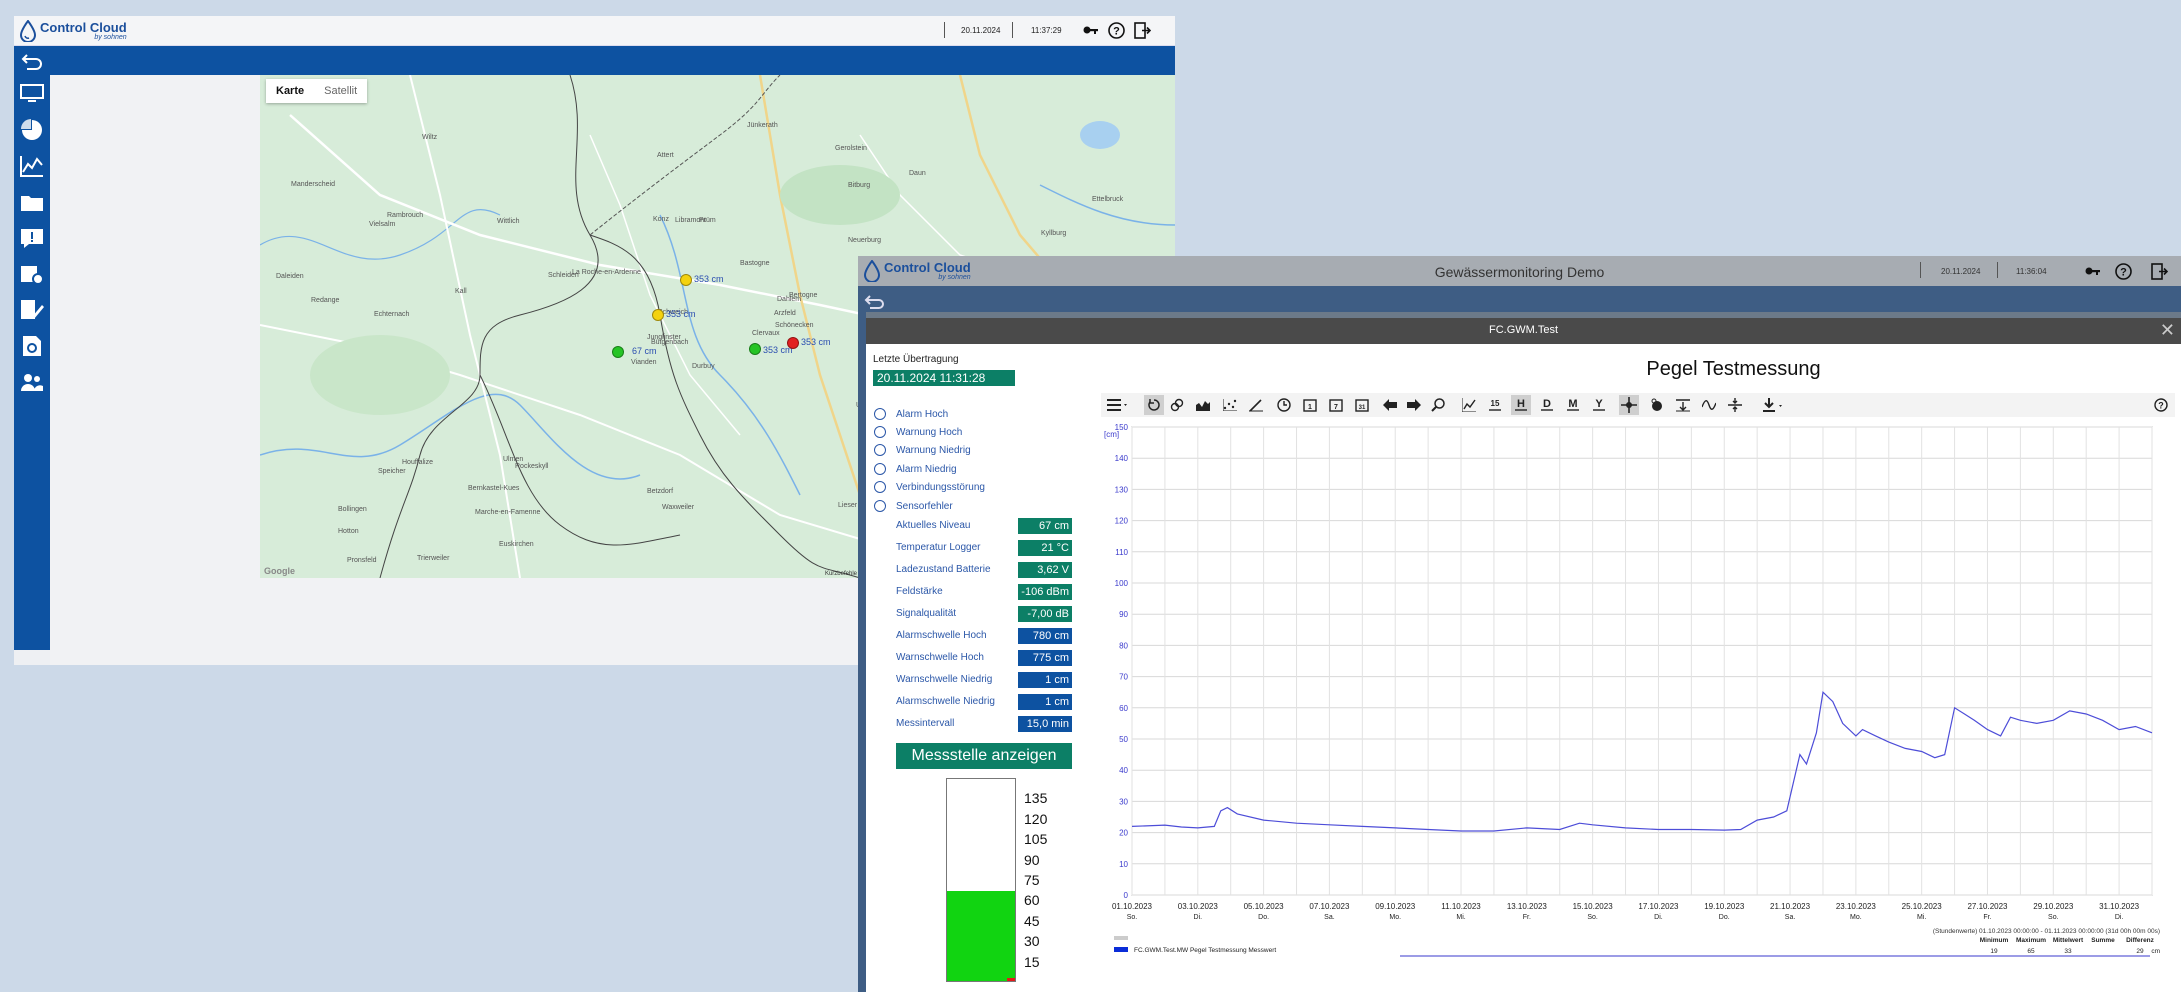 Image resolution: width=2181 pixels, height=992 pixels. Describe the element at coordinates (73, 31) in the screenshot. I see `control-cloud-logo: Control Cloud by sohnen` at that location.